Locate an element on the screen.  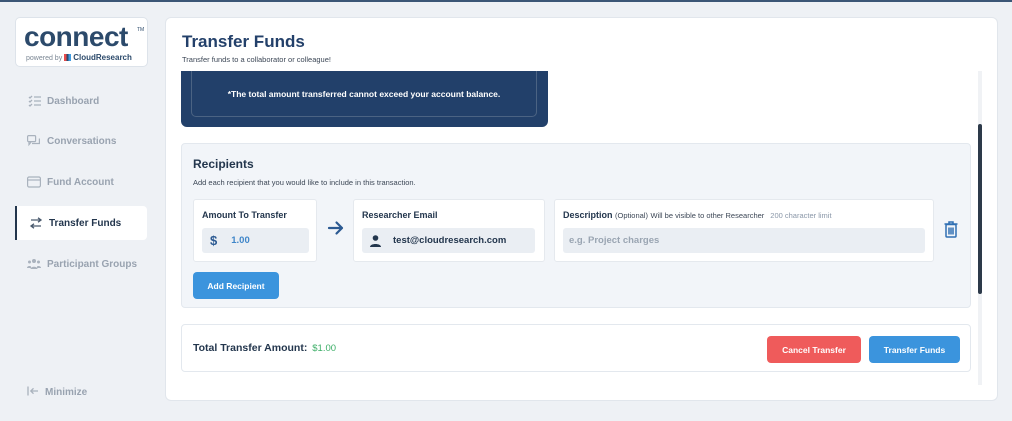
recipients-title: Recipients is located at coordinates (223, 164).